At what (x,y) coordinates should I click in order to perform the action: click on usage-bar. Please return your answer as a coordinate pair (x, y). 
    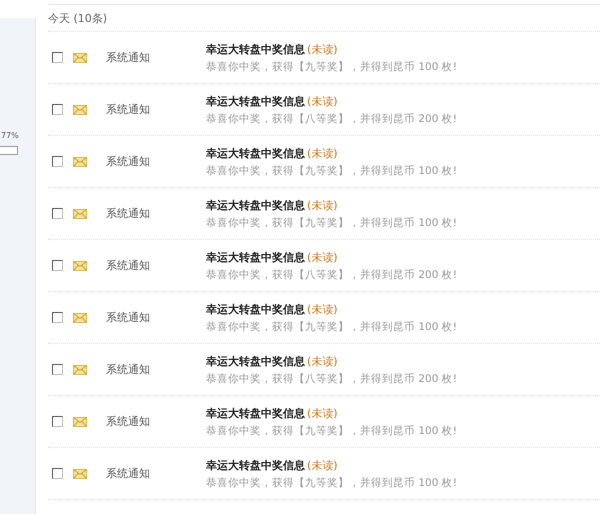
    Looking at the image, I should click on (9, 150).